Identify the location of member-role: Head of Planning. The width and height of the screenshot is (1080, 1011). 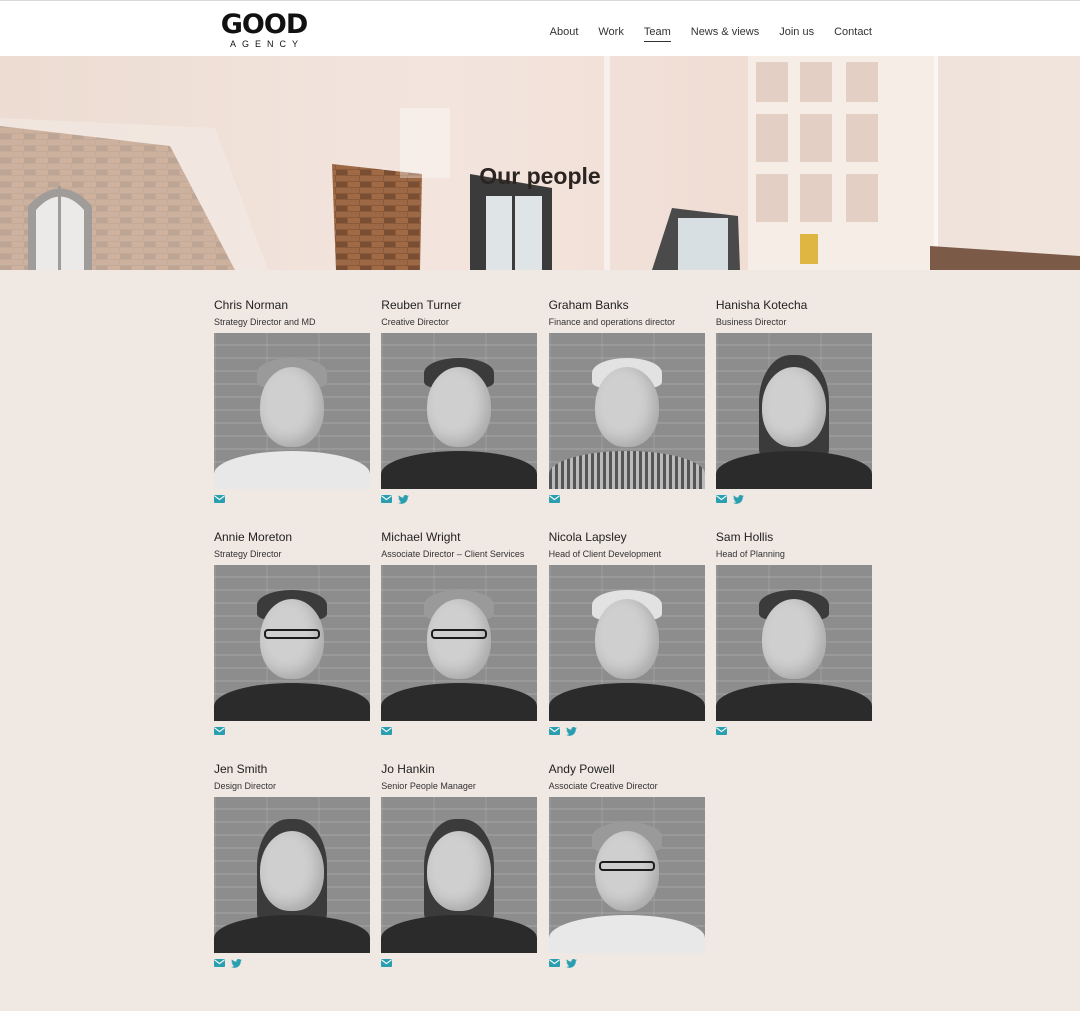
(750, 554).